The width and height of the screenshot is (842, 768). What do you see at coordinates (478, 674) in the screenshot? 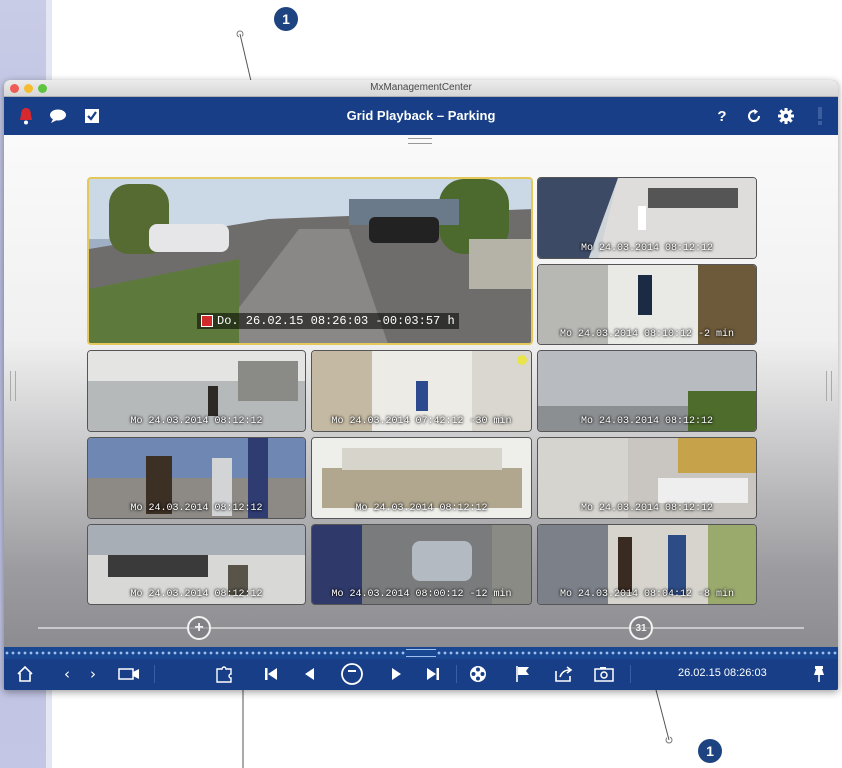
I see `film-reel-icon` at bounding box center [478, 674].